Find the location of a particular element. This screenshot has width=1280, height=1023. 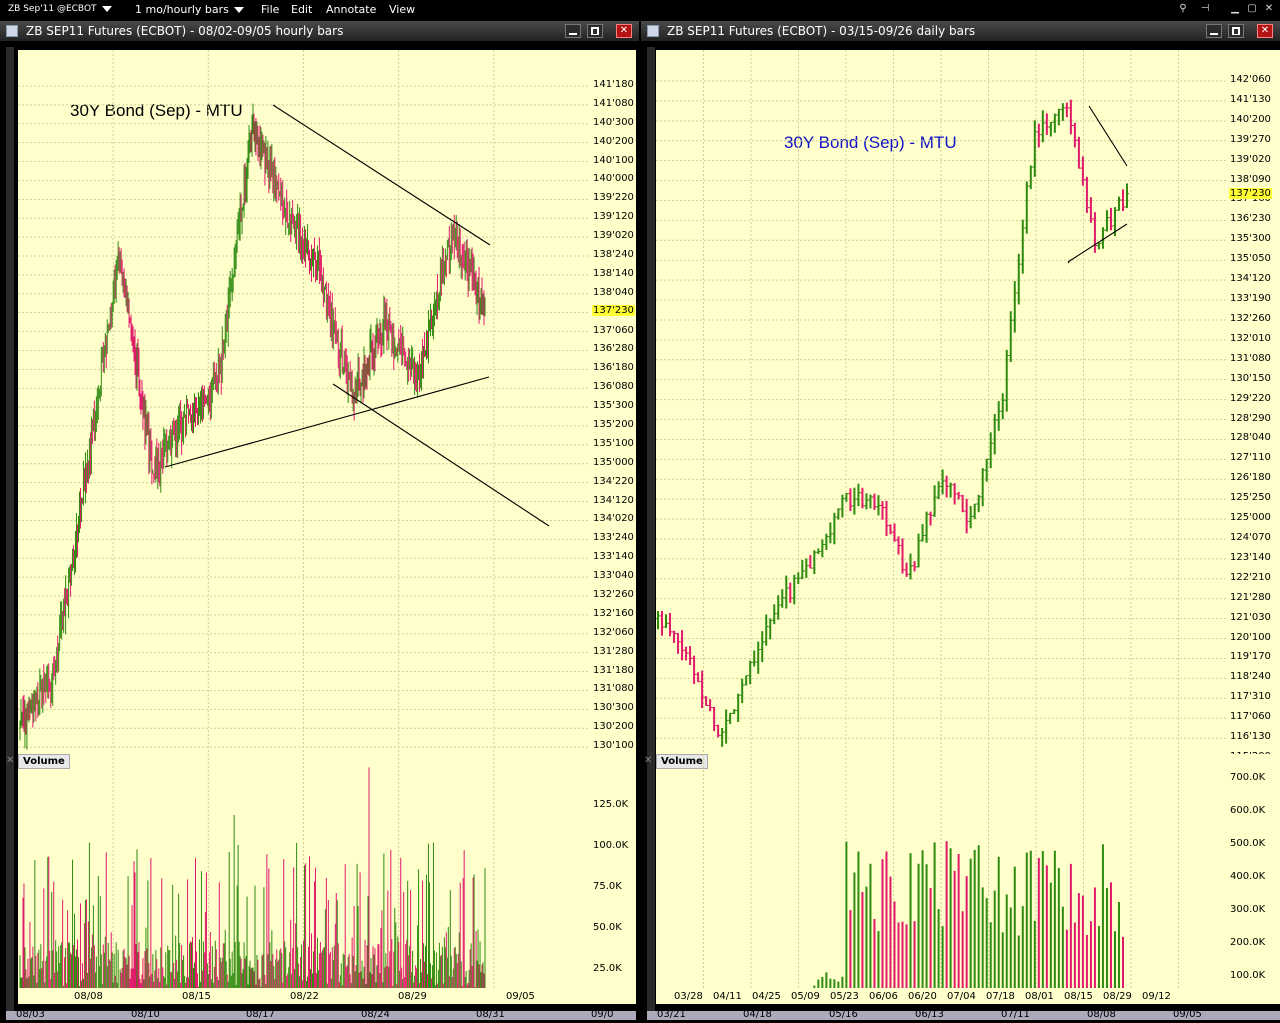

left-close-button: ✕ is located at coordinates (624, 31).